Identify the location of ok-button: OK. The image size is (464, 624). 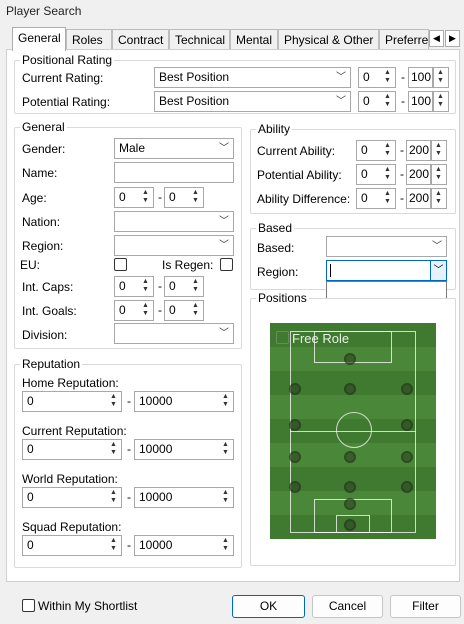
(268, 606).